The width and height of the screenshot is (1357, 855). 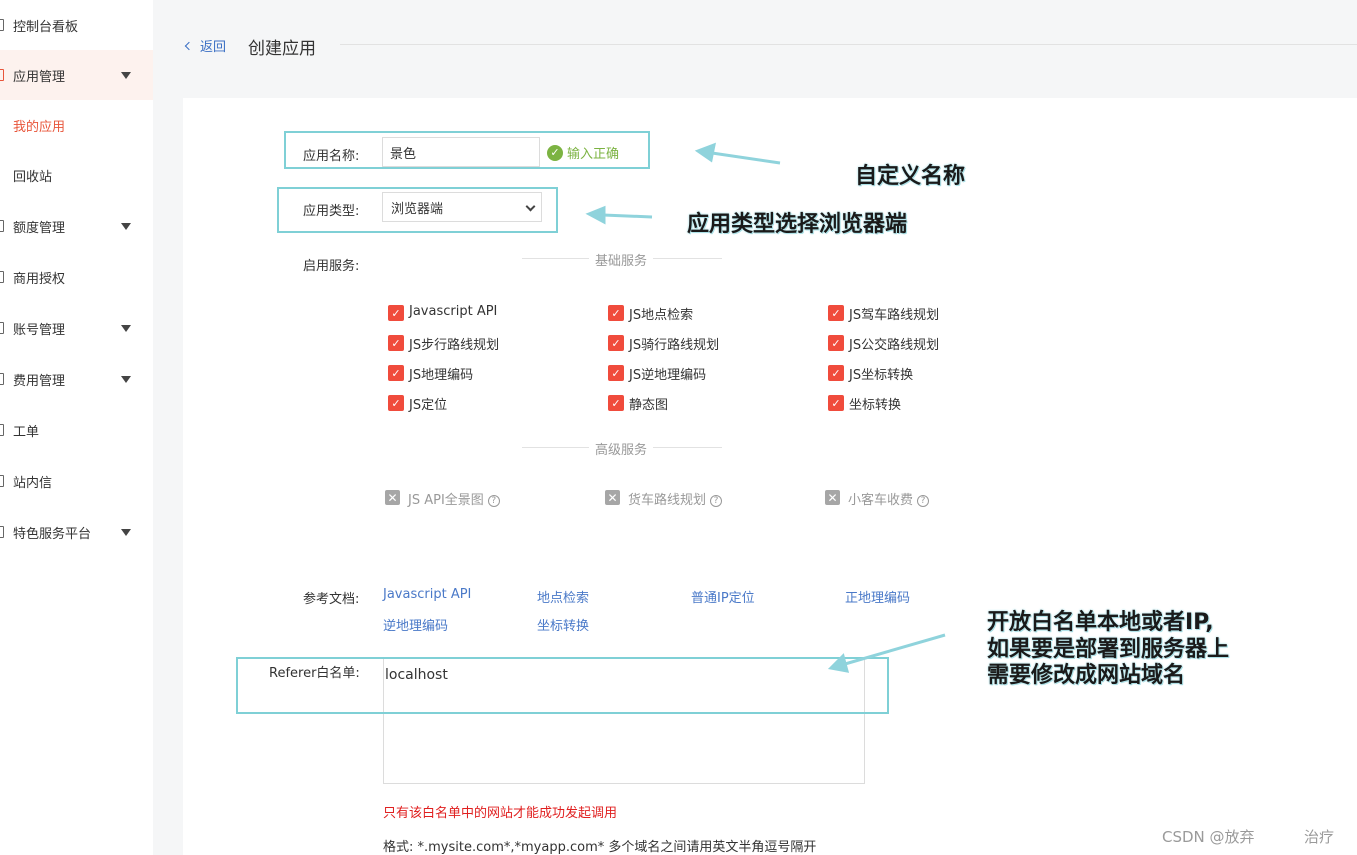 What do you see at coordinates (1100, 622) in the screenshot?
I see `annotation-whitelist-line1: 开放白名单本地或者IP,` at bounding box center [1100, 622].